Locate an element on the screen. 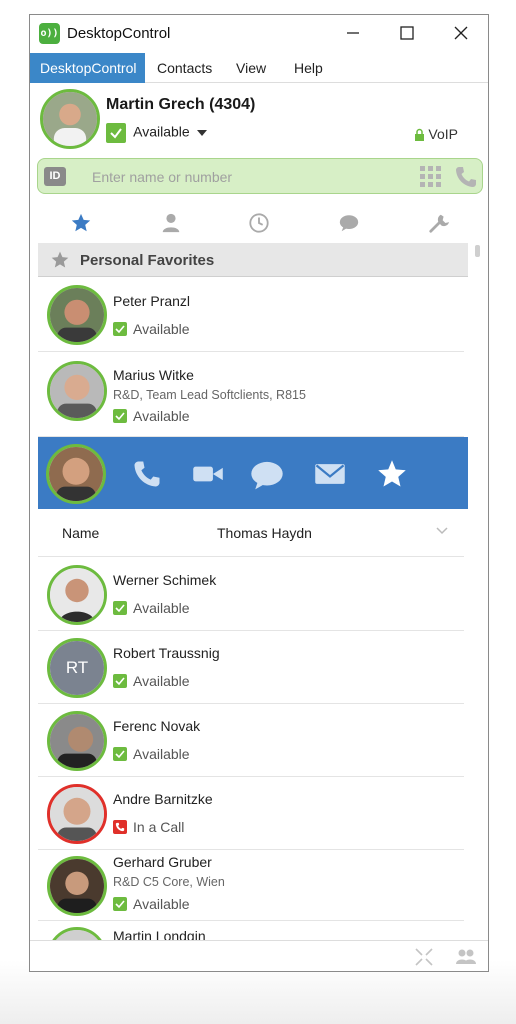 The image size is (516, 1024). favorite-toggle-button is located at coordinates (392, 473).